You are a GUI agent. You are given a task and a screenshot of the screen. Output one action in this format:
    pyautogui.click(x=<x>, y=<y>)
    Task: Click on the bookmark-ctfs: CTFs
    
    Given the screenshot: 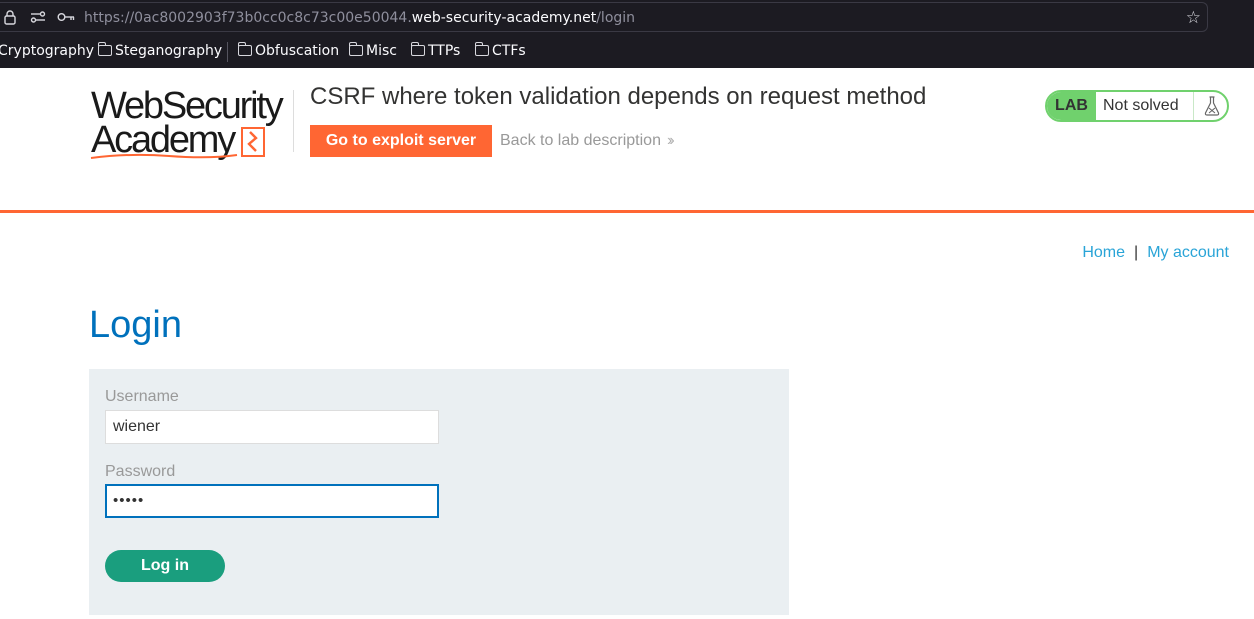 What is the action you would take?
    pyautogui.click(x=500, y=50)
    